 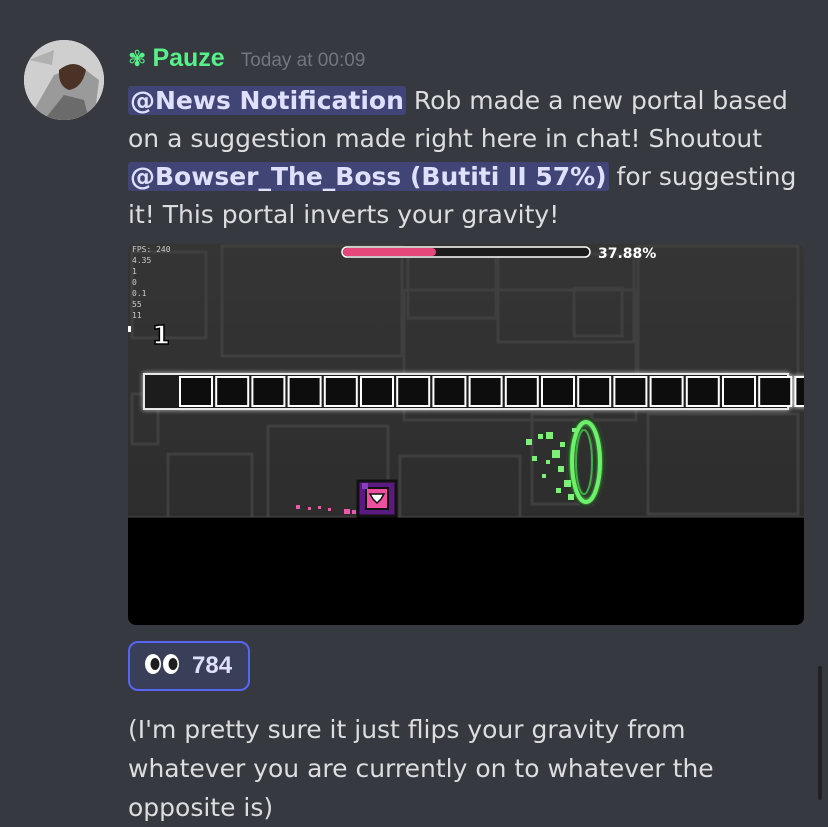 What do you see at coordinates (820, 733) in the screenshot?
I see `scrollbar` at bounding box center [820, 733].